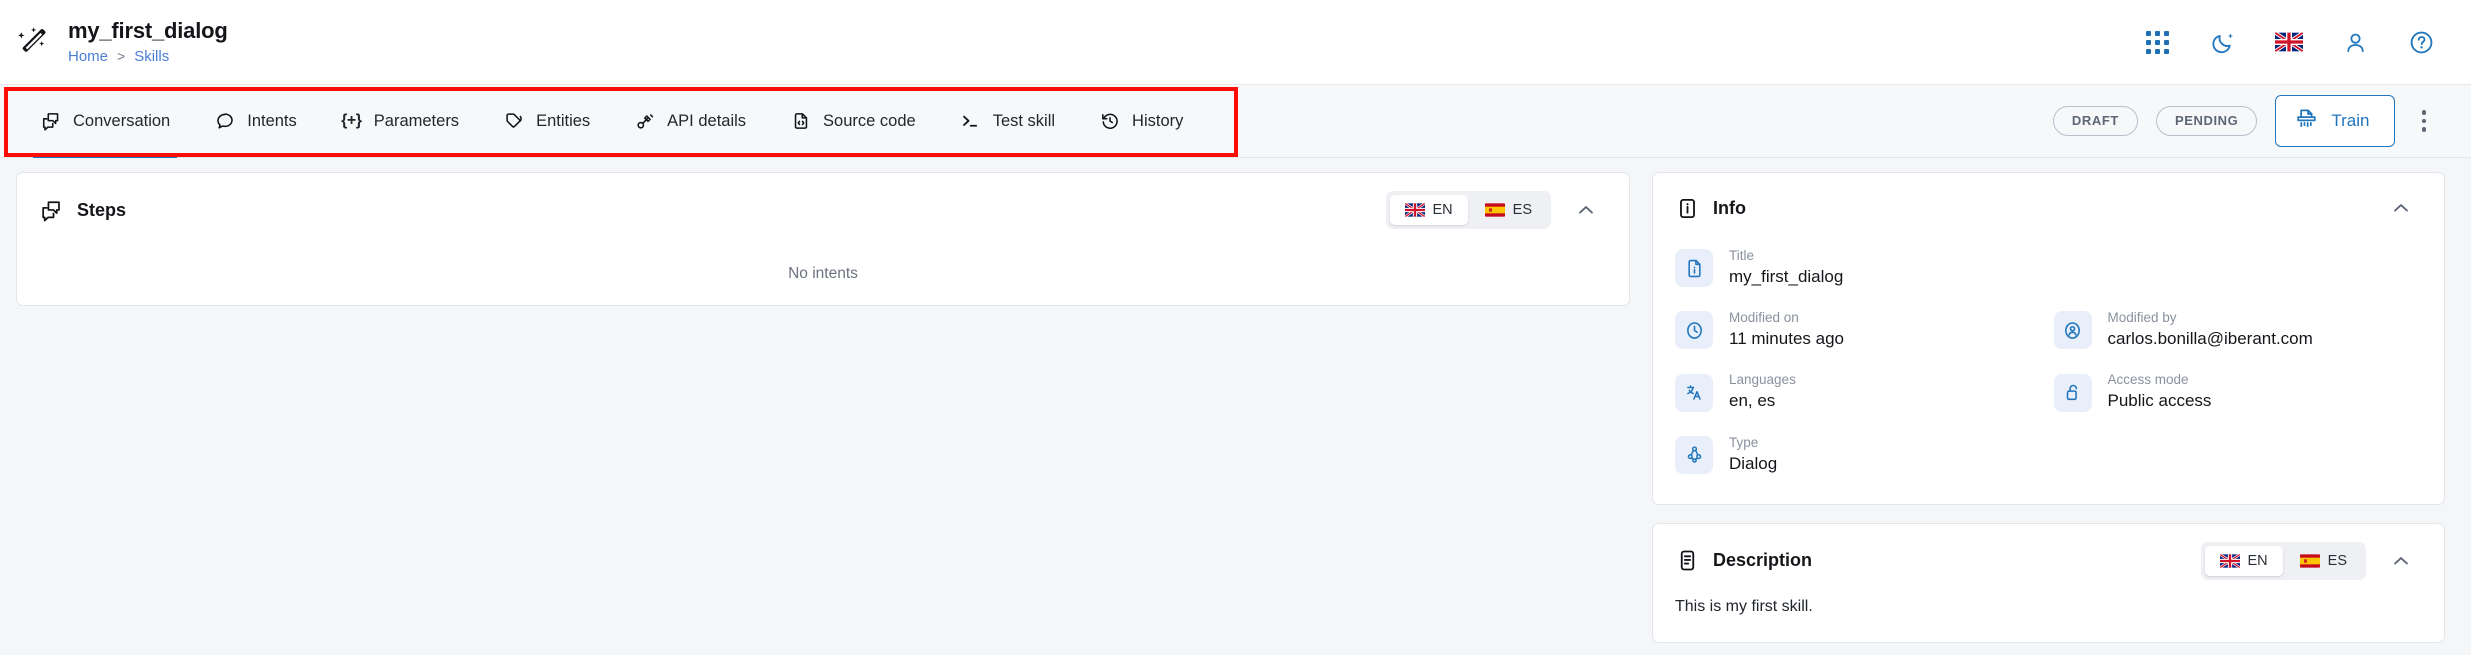 The height and width of the screenshot is (655, 2471). What do you see at coordinates (400, 121) in the screenshot?
I see `tab-parameters: {+} Parameters` at bounding box center [400, 121].